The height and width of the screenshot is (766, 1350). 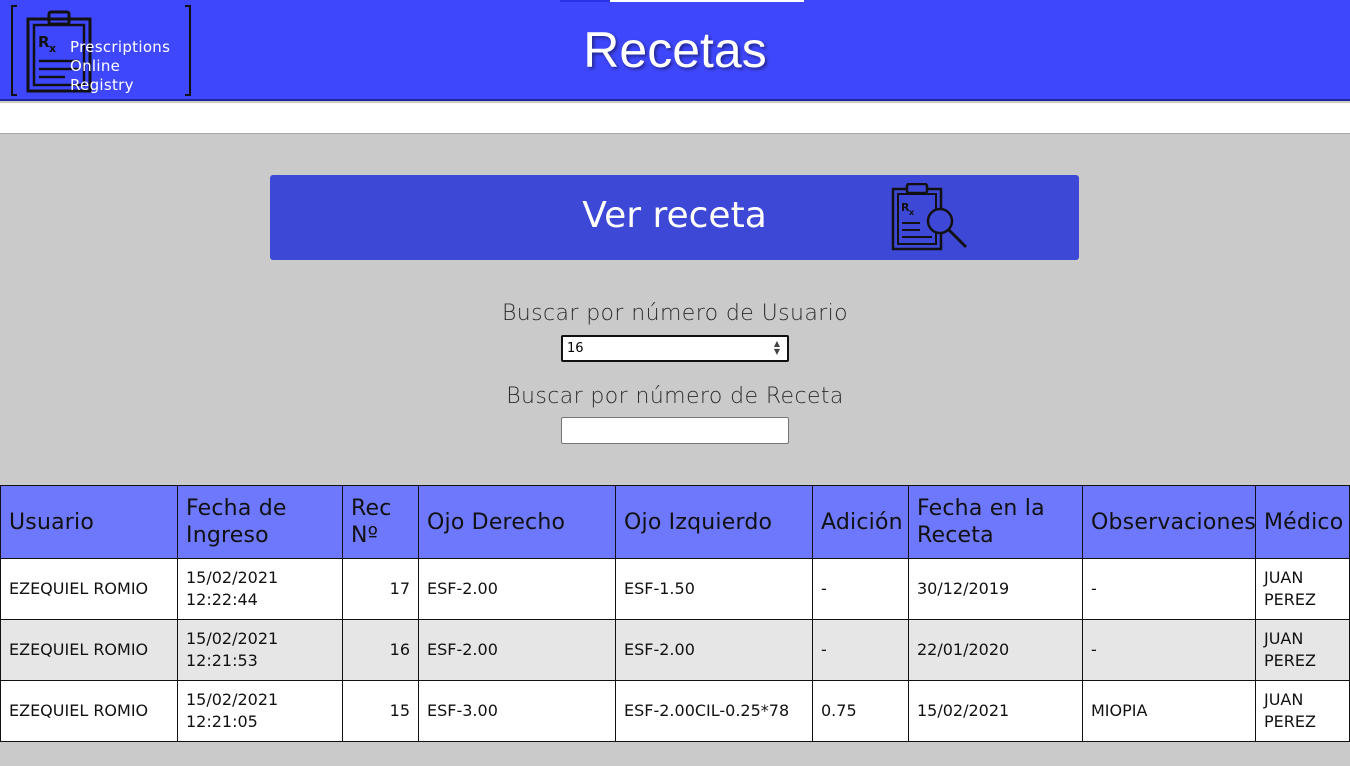 I want to click on page-title: Recetas, so click(x=675, y=50).